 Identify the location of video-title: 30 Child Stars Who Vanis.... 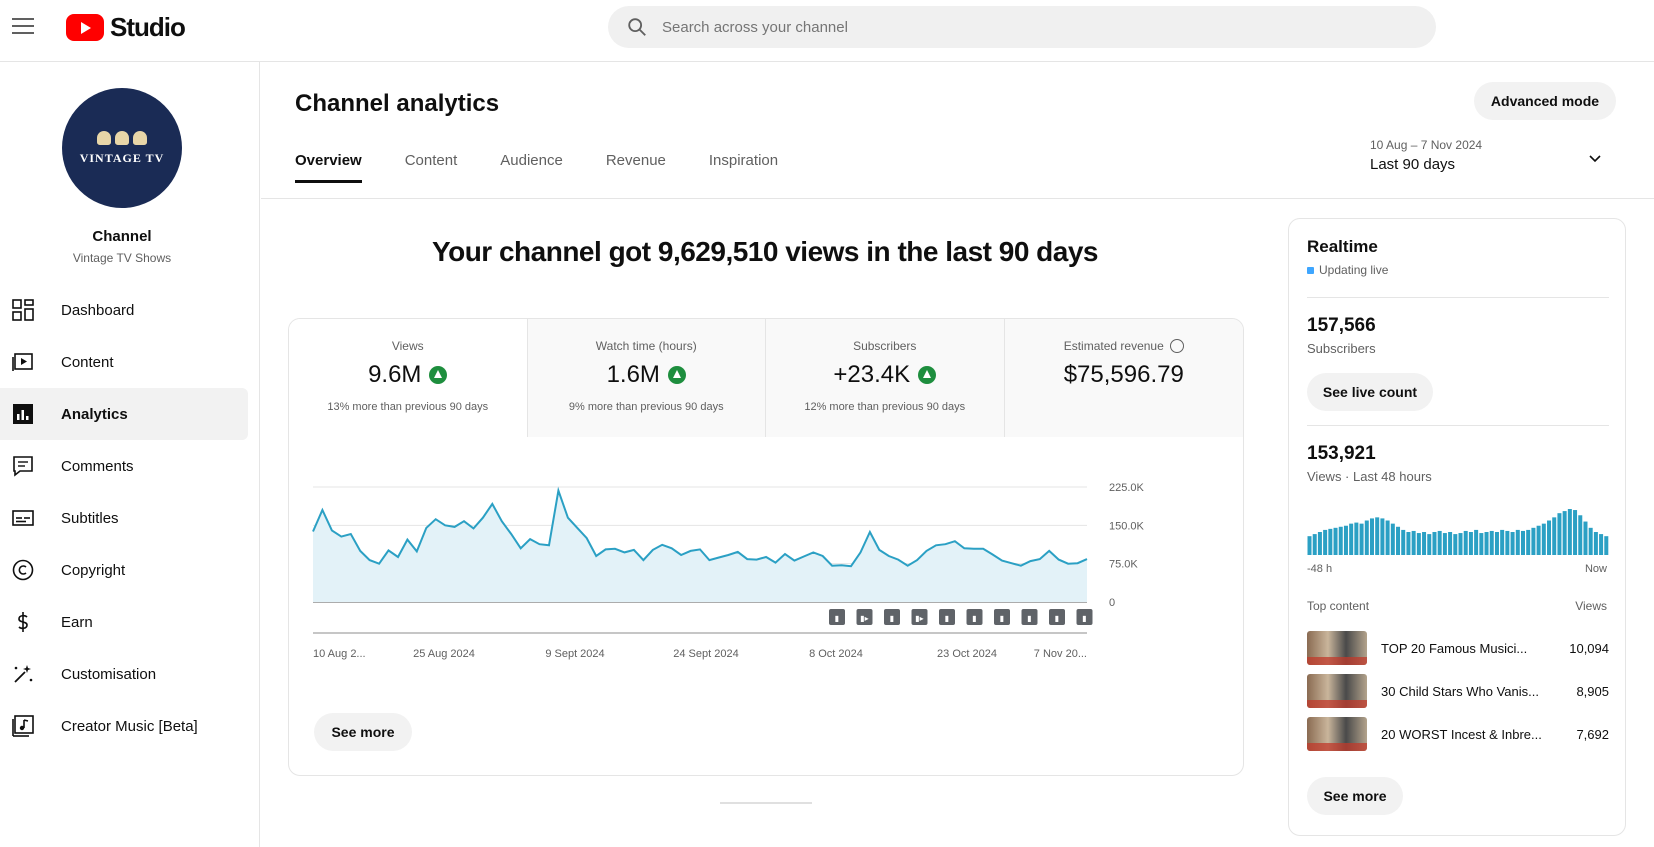
(1460, 691).